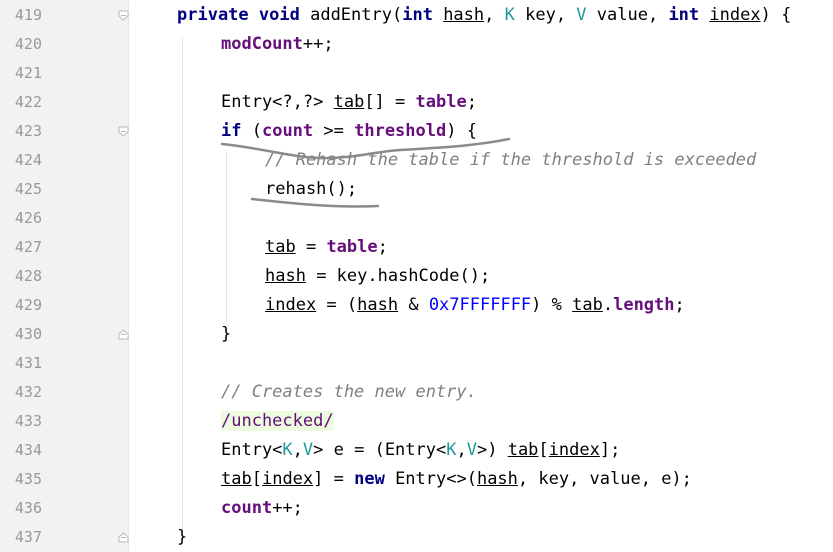 The height and width of the screenshot is (552, 833). What do you see at coordinates (365, 172) in the screenshot?
I see `pen-annotation-layer` at bounding box center [365, 172].